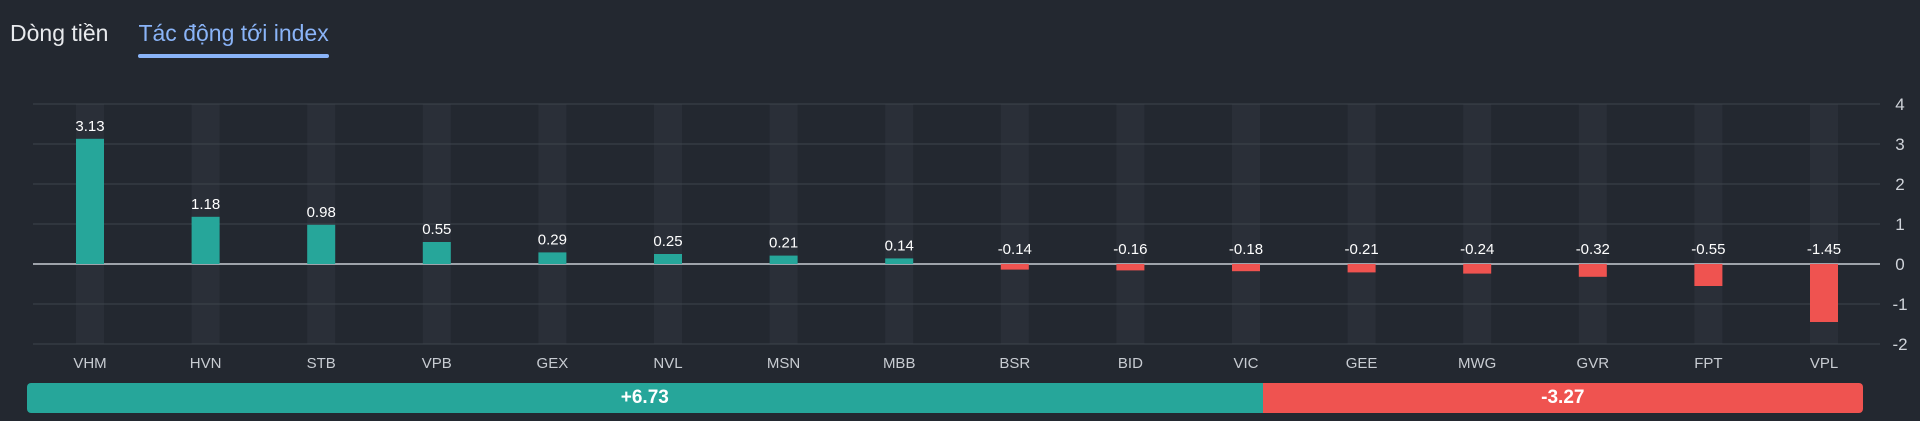 This screenshot has height=421, width=1920. What do you see at coordinates (437, 363) in the screenshot?
I see `category-label: VPB` at bounding box center [437, 363].